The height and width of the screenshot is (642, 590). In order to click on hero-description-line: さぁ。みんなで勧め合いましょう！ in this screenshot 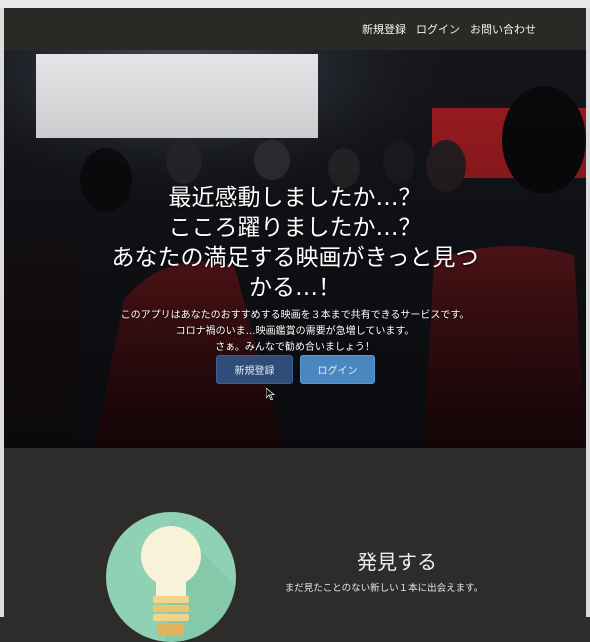, I will do `click(295, 347)`.